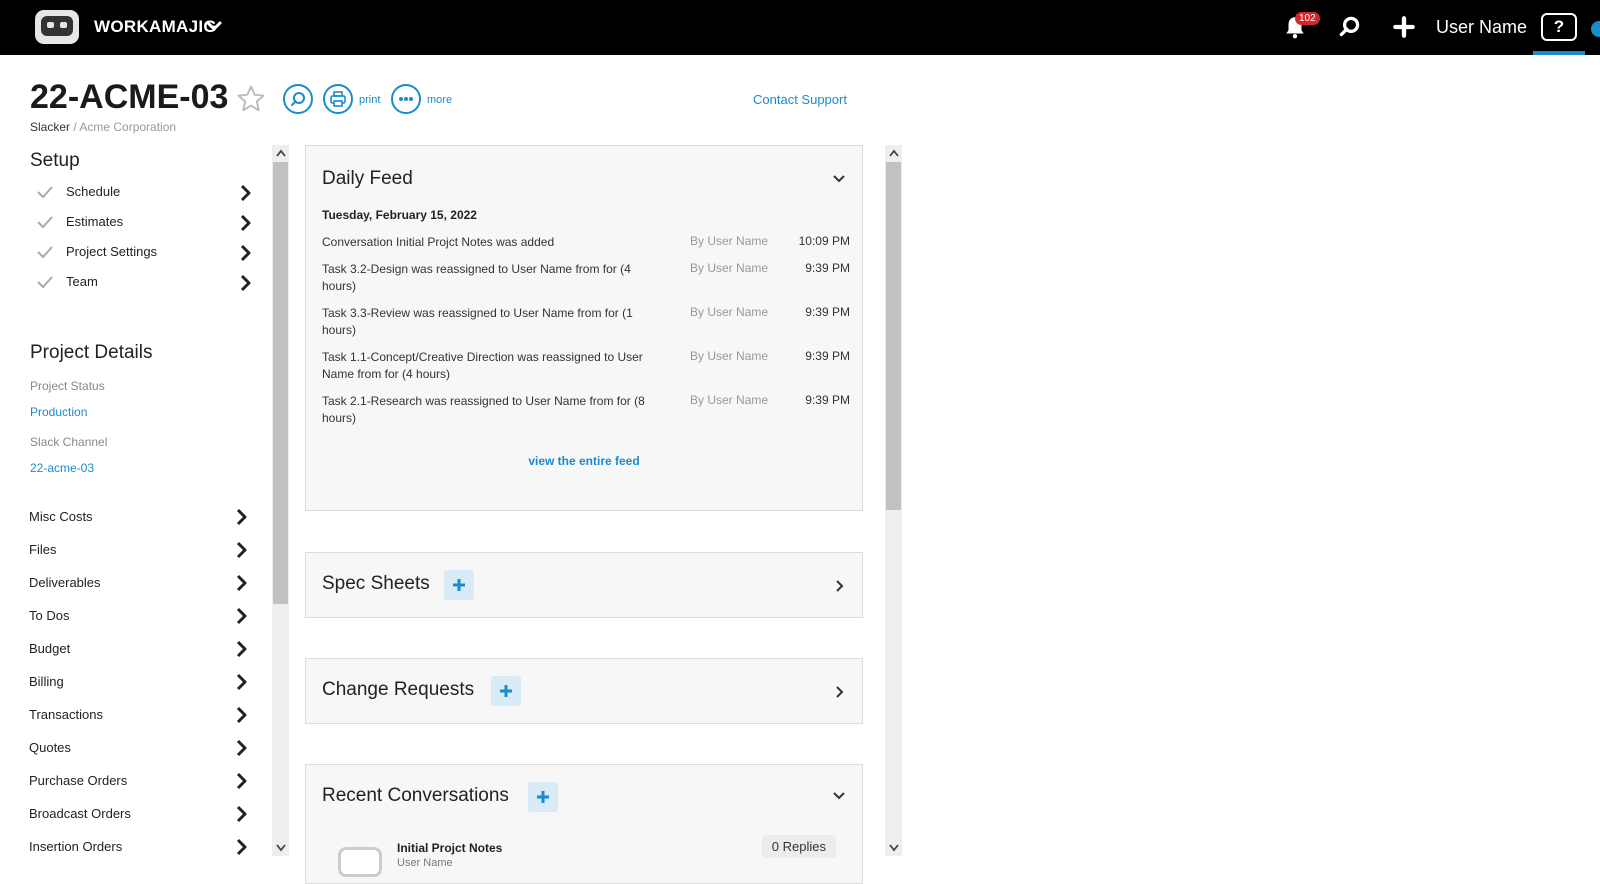 The image size is (1600, 884). Describe the element at coordinates (93, 191) in the screenshot. I see `setup-item-label: Schedule` at that location.